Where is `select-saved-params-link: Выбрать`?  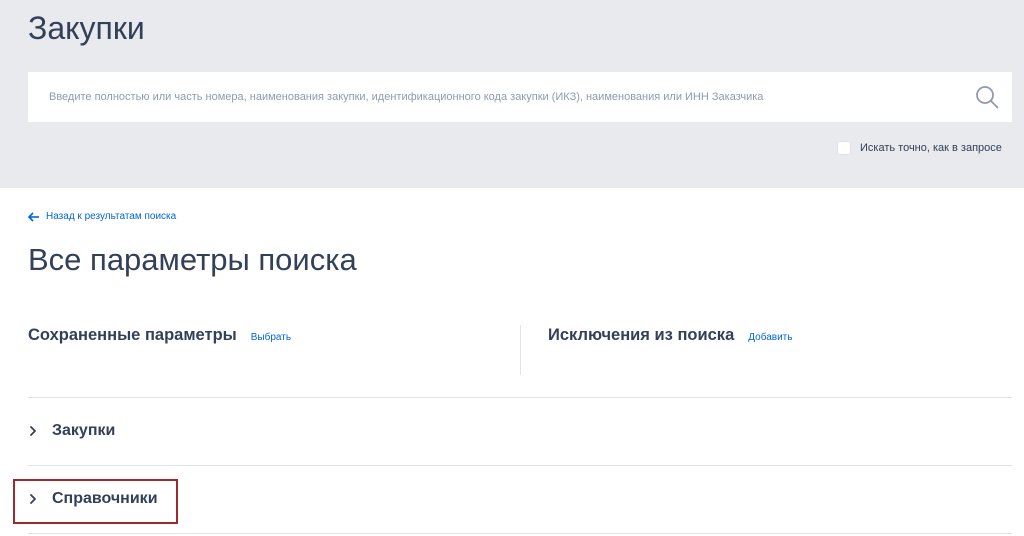
select-saved-params-link: Выбрать is located at coordinates (271, 337).